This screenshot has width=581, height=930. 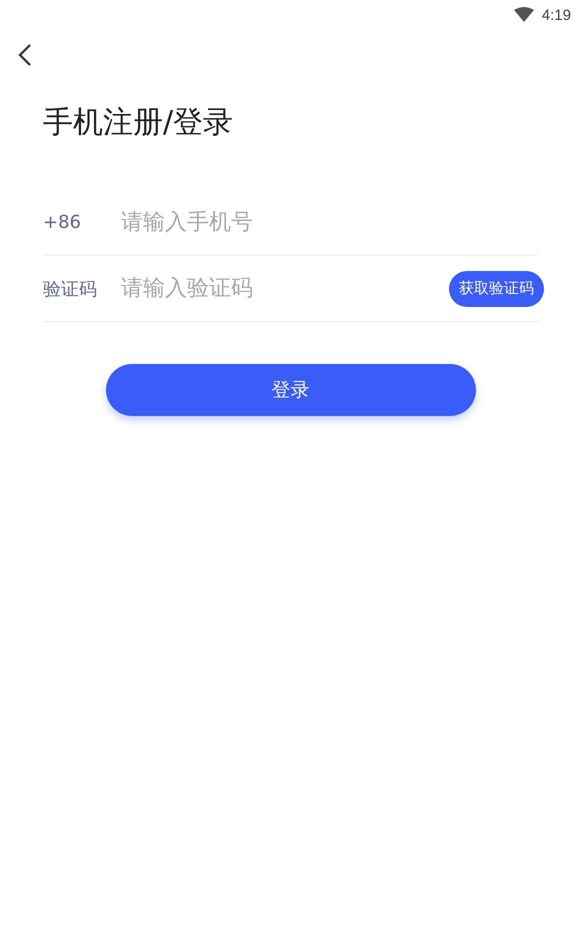 I want to click on wifi-icon, so click(x=524, y=15).